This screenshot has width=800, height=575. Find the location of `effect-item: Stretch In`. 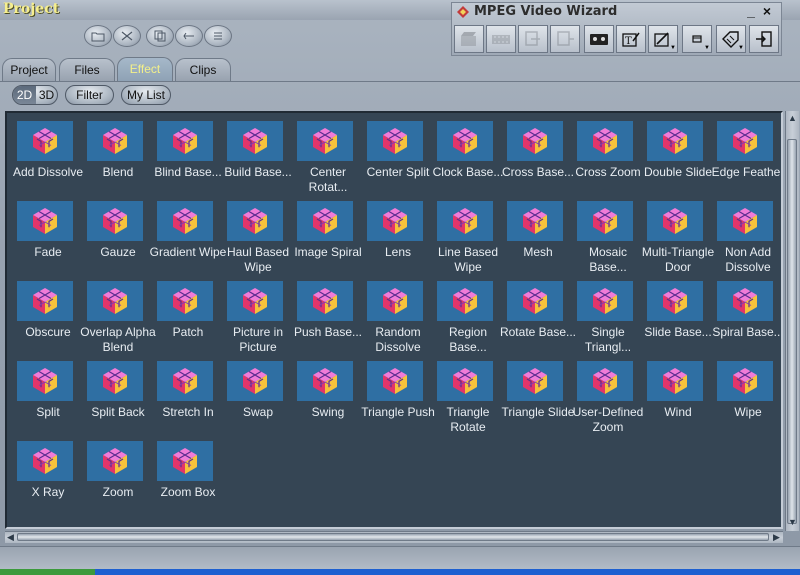

effect-item: Stretch In is located at coordinates (188, 397).